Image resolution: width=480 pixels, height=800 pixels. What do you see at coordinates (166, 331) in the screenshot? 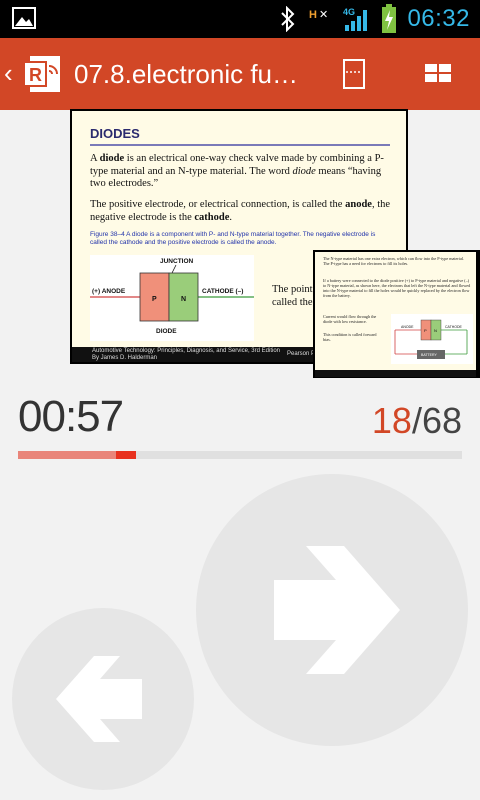
I see `diode-label: DIODE` at bounding box center [166, 331].